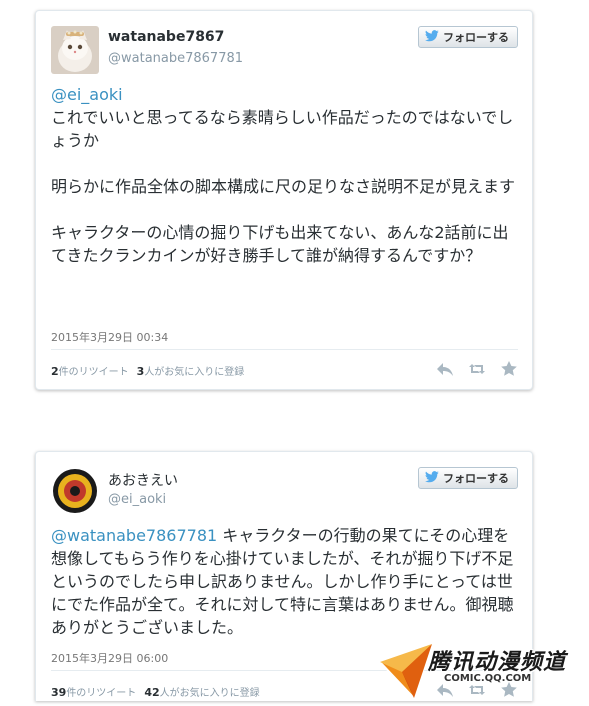 Image resolution: width=589 pixels, height=706 pixels. I want to click on retweet-stat: 39件のリツイート, so click(93, 691).